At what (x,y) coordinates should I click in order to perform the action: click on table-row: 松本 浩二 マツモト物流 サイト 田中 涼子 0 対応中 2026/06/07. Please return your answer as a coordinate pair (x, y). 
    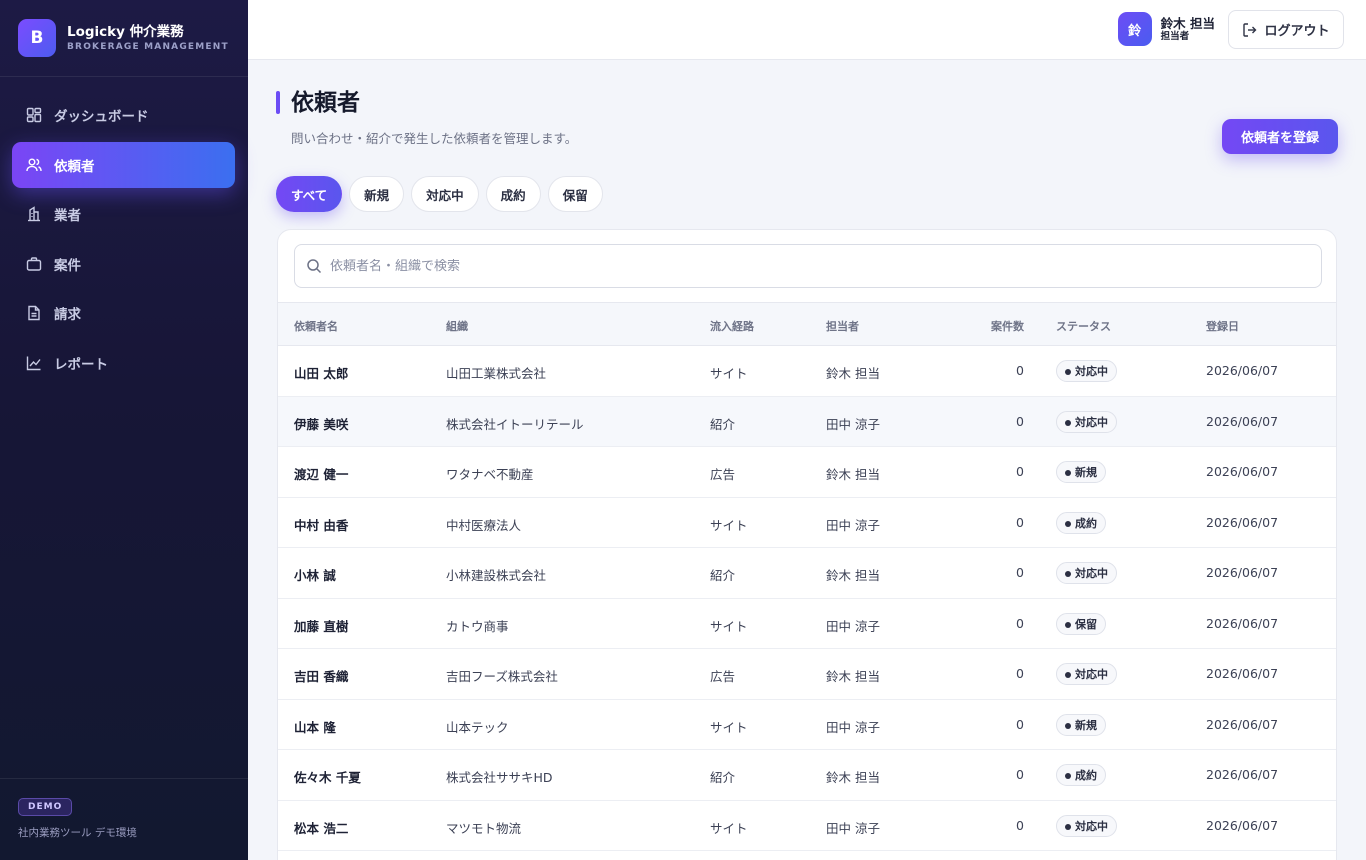
    Looking at the image, I should click on (807, 826).